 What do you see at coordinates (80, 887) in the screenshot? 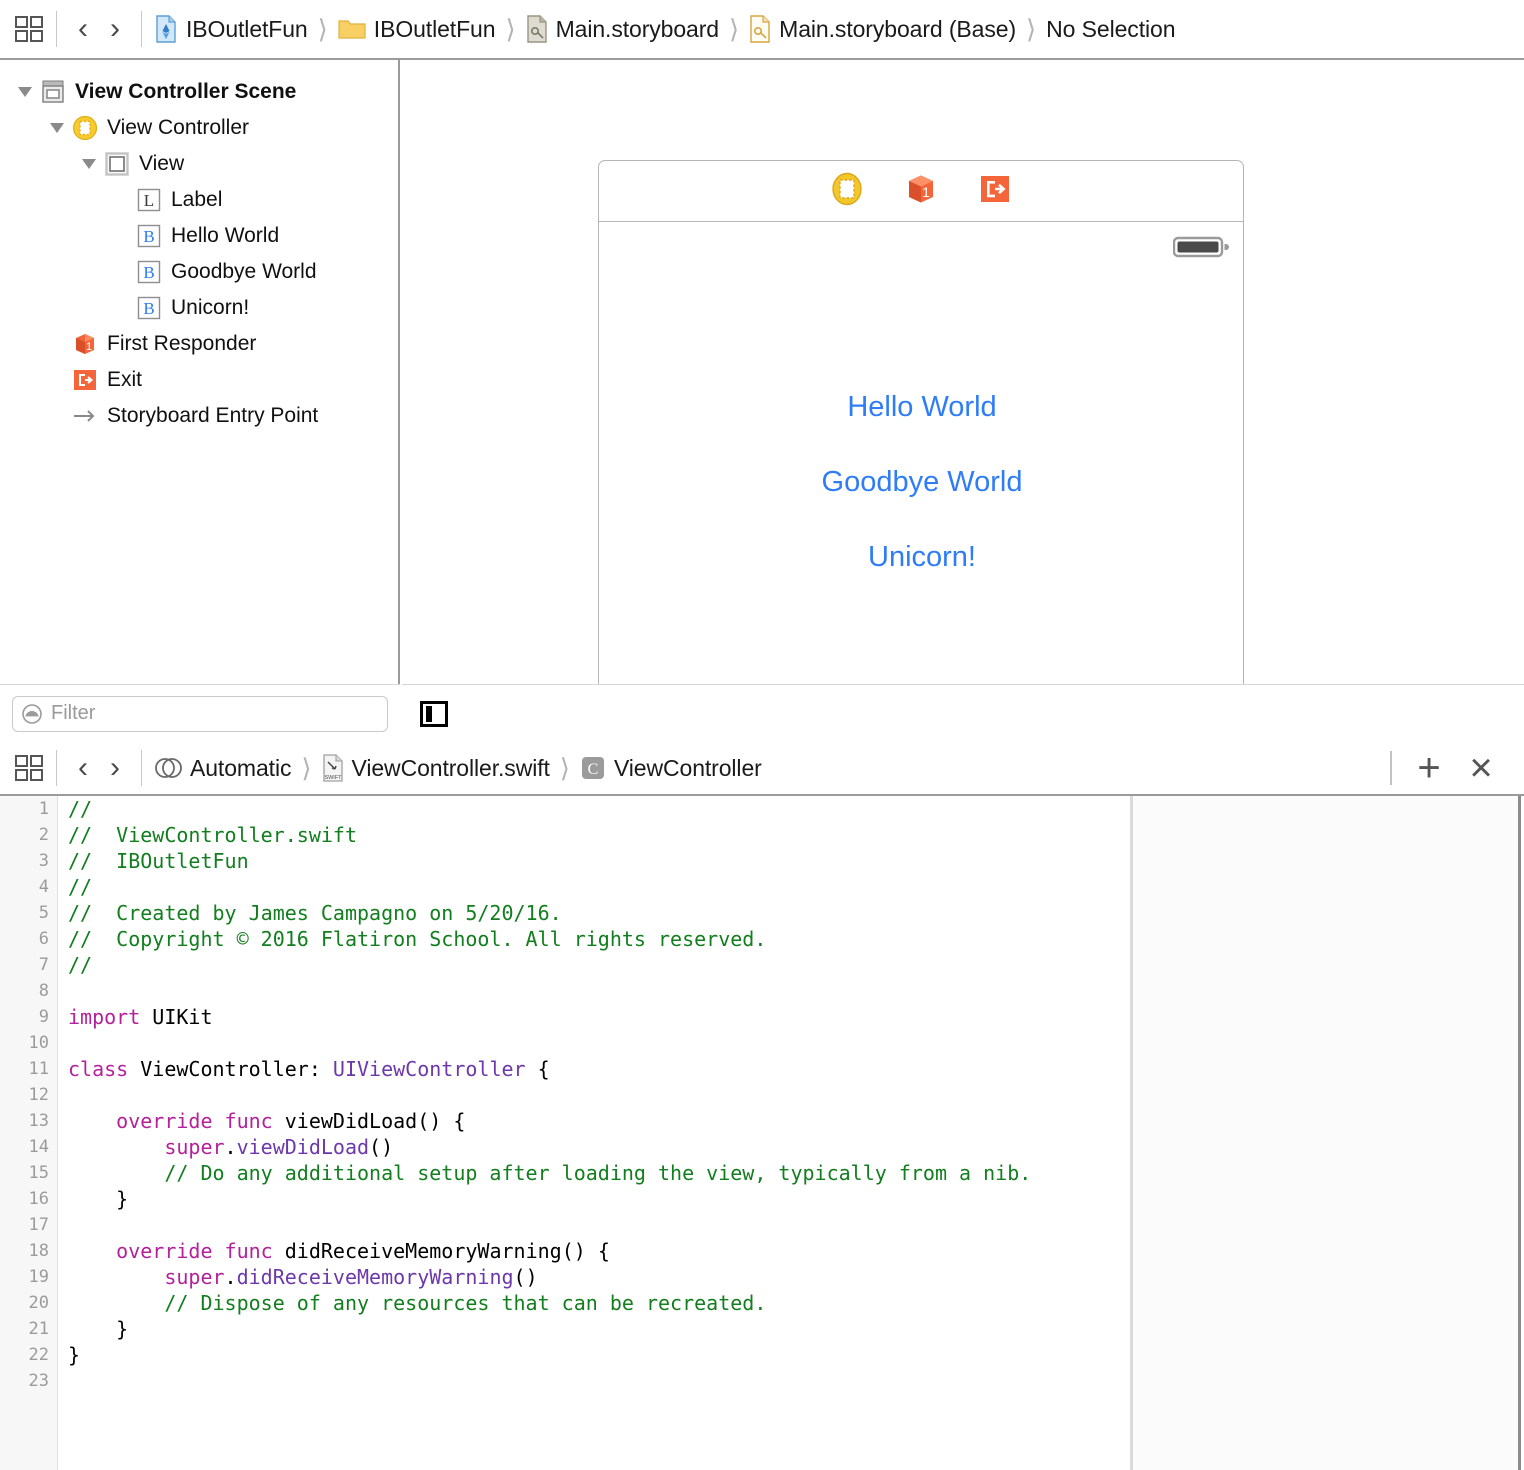
I see `code-token: //` at bounding box center [80, 887].